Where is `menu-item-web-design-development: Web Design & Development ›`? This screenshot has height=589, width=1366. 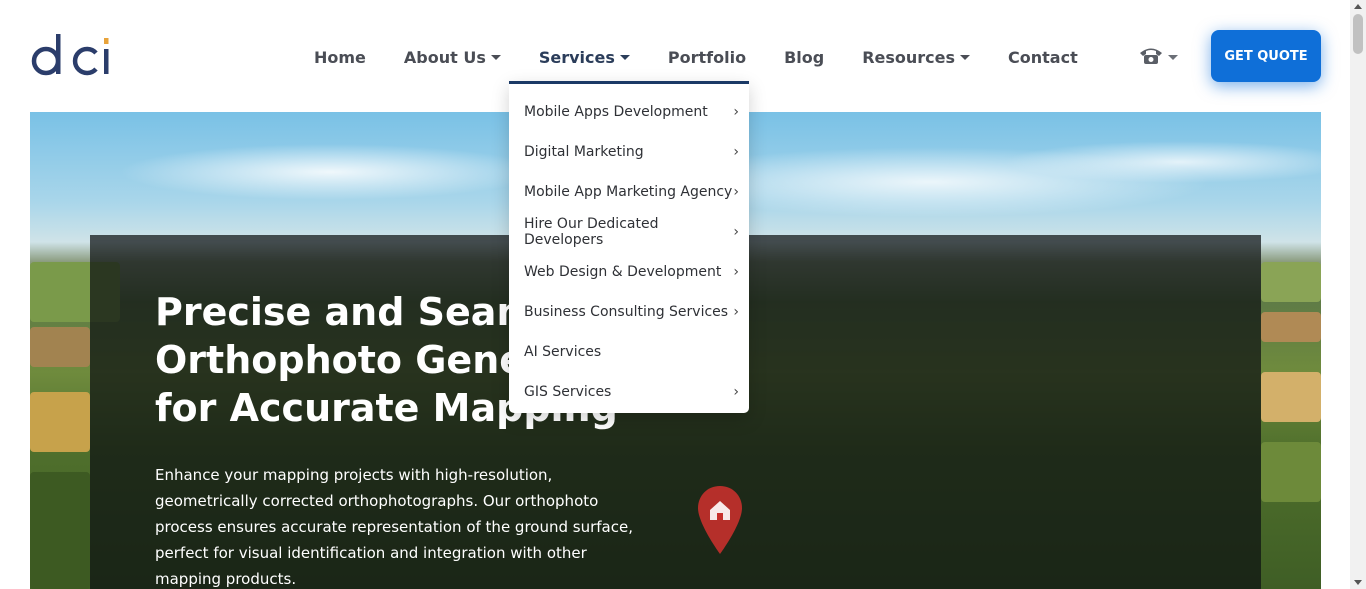 menu-item-web-design-development: Web Design & Development › is located at coordinates (629, 272).